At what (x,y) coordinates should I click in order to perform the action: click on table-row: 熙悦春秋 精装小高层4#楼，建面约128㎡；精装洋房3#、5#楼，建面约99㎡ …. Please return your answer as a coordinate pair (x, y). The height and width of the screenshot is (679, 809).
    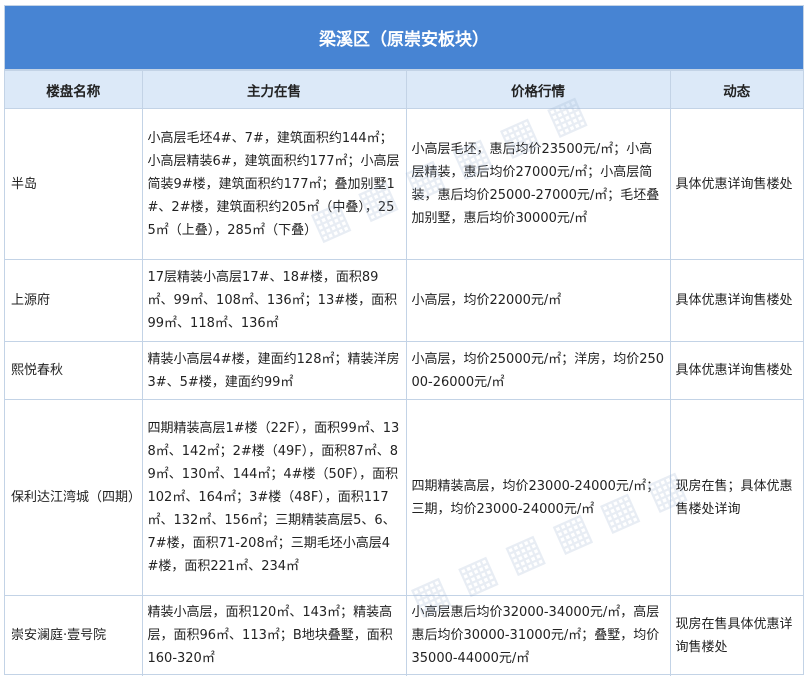
    Looking at the image, I should click on (404, 370).